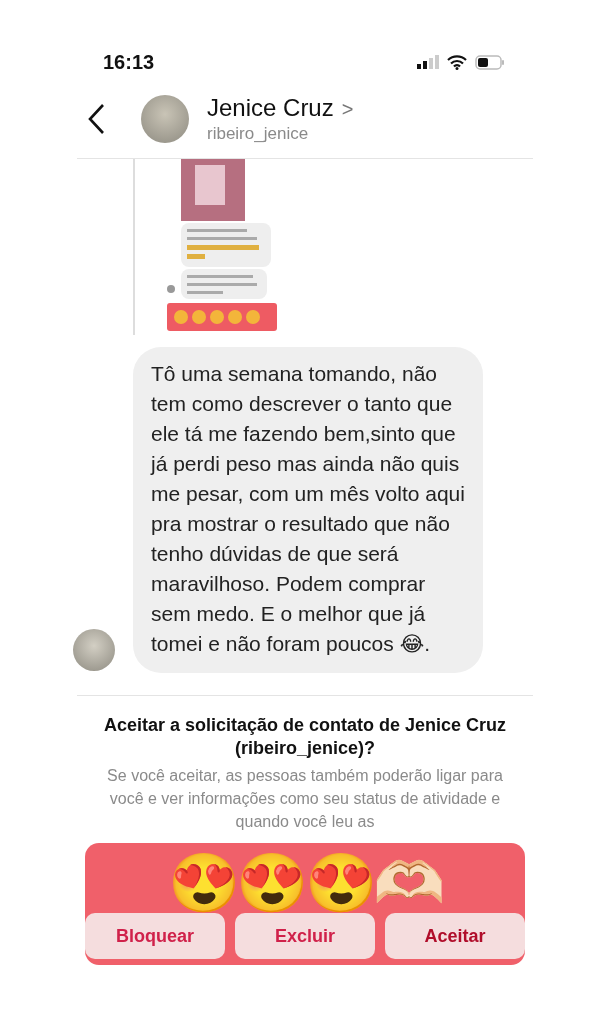 The width and height of the screenshot is (610, 1024). I want to click on request-button: Aceitar, so click(455, 936).